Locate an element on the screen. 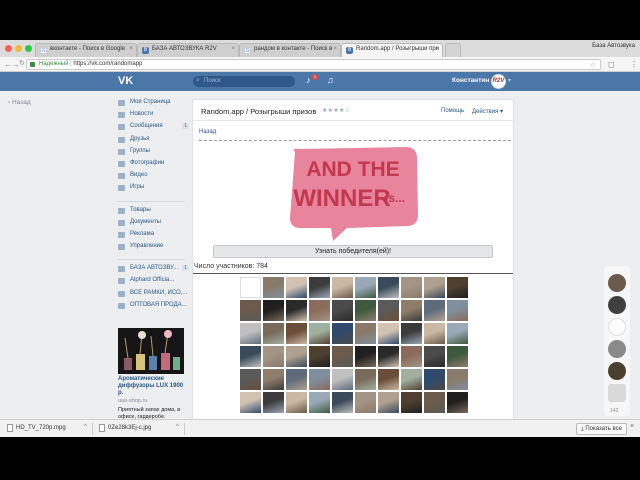 The height and width of the screenshot is (480, 640). show-all-downloads-button: ⤓ Показать все is located at coordinates (601, 429).